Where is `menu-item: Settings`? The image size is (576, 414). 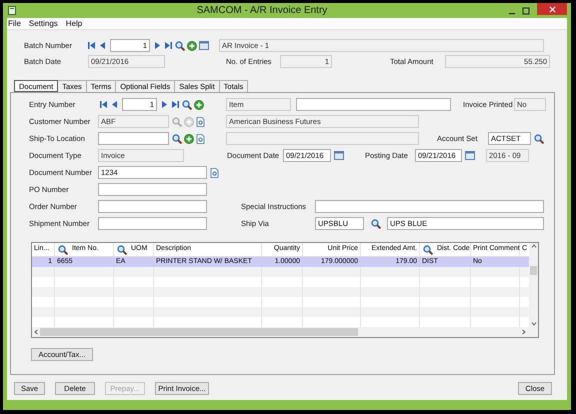 menu-item: Settings is located at coordinates (43, 24).